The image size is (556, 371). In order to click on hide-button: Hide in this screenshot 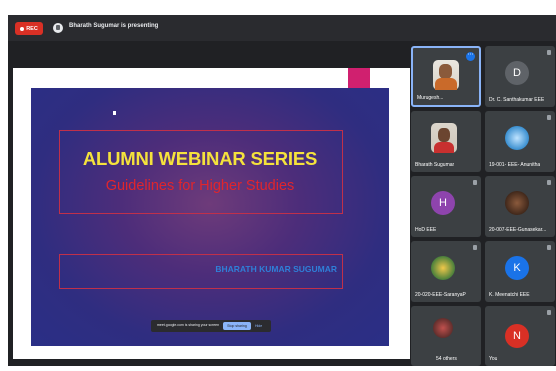, I will do `click(258, 326)`.